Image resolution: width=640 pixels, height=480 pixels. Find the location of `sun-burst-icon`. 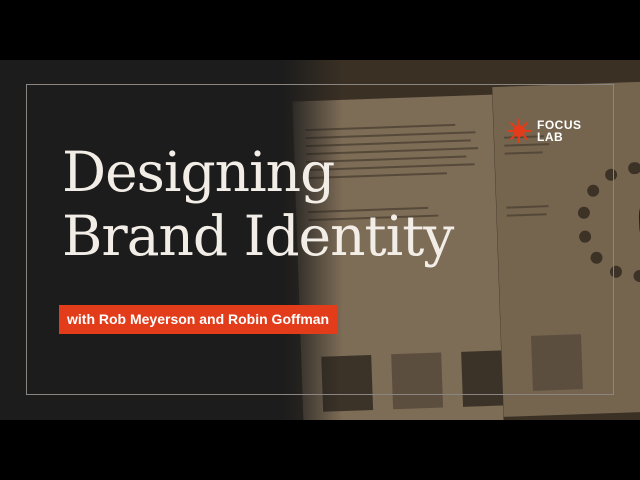

sun-burst-icon is located at coordinates (519, 131).